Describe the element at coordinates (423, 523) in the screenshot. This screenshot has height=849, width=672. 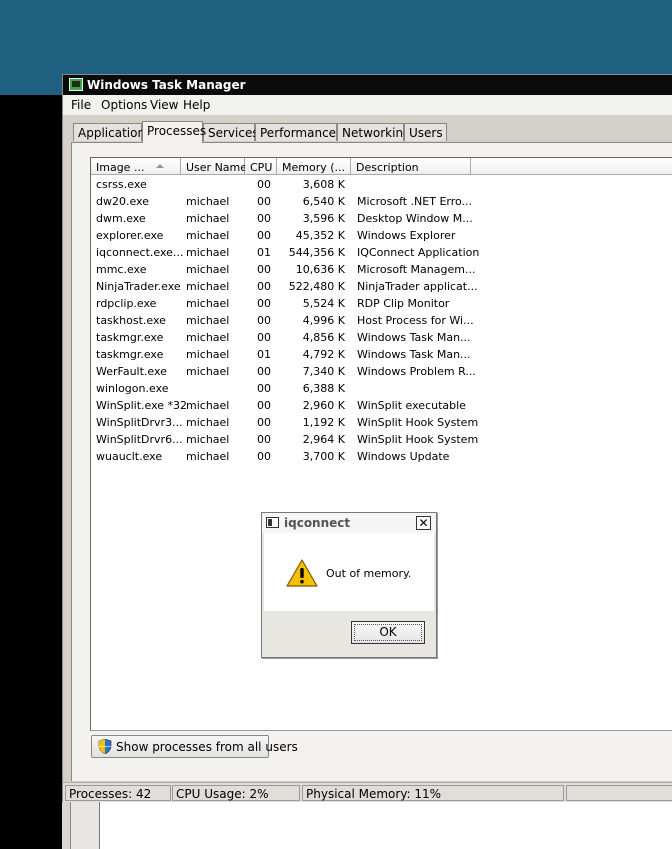
I see `close-icon: ✕` at that location.